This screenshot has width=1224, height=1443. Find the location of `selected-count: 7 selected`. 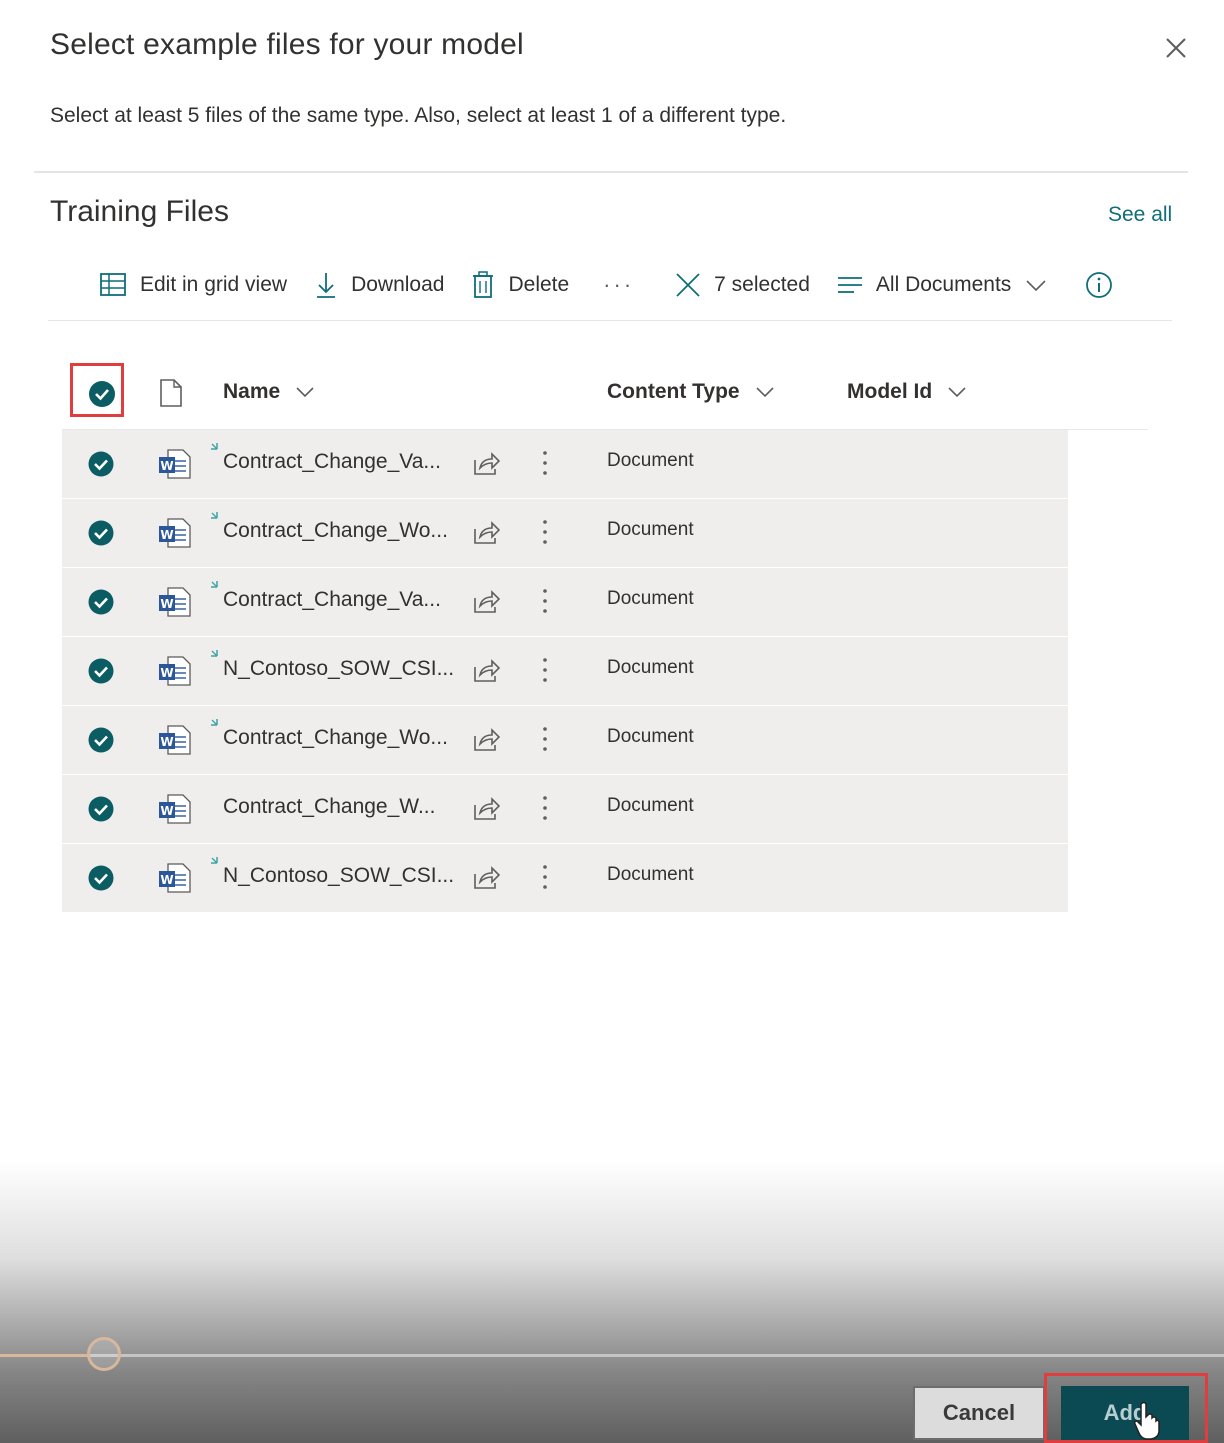

selected-count: 7 selected is located at coordinates (762, 284).